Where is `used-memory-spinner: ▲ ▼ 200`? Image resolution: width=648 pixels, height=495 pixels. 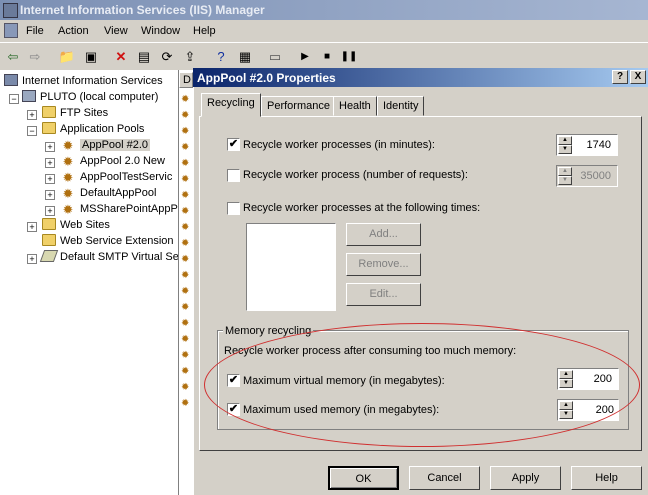
used-memory-spinner: ▲ ▼ 200 is located at coordinates (588, 410).